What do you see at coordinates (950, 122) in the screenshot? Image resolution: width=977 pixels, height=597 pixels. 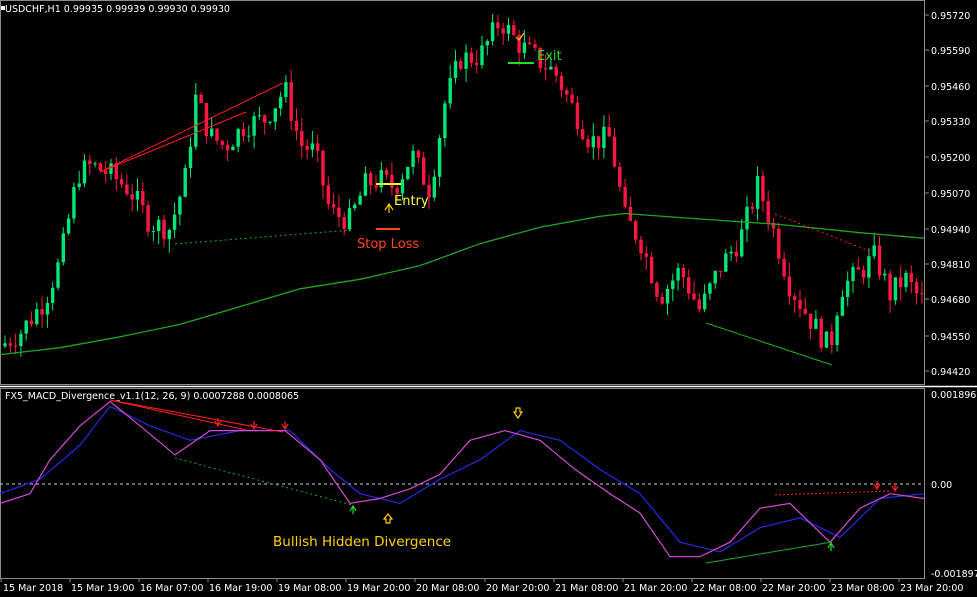 I see `price-tick: 0.95330` at bounding box center [950, 122].